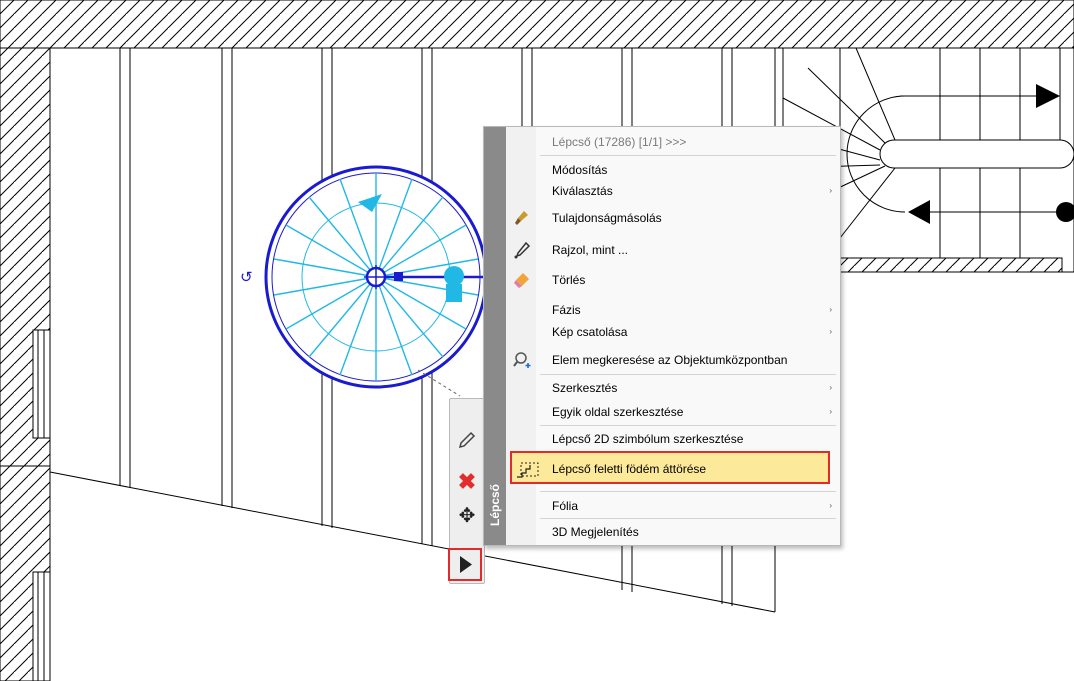 The image size is (1074, 681). I want to click on context-menu-side-label: Lépcső, so click(495, 505).